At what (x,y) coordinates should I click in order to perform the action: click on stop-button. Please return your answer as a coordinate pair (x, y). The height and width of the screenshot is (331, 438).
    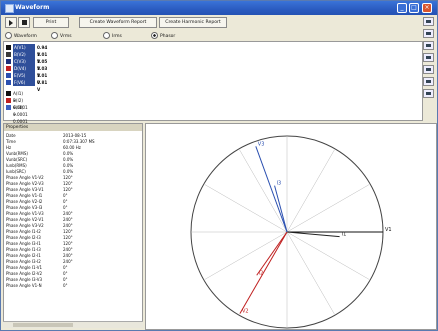
    Looking at the image, I should click on (24, 22).